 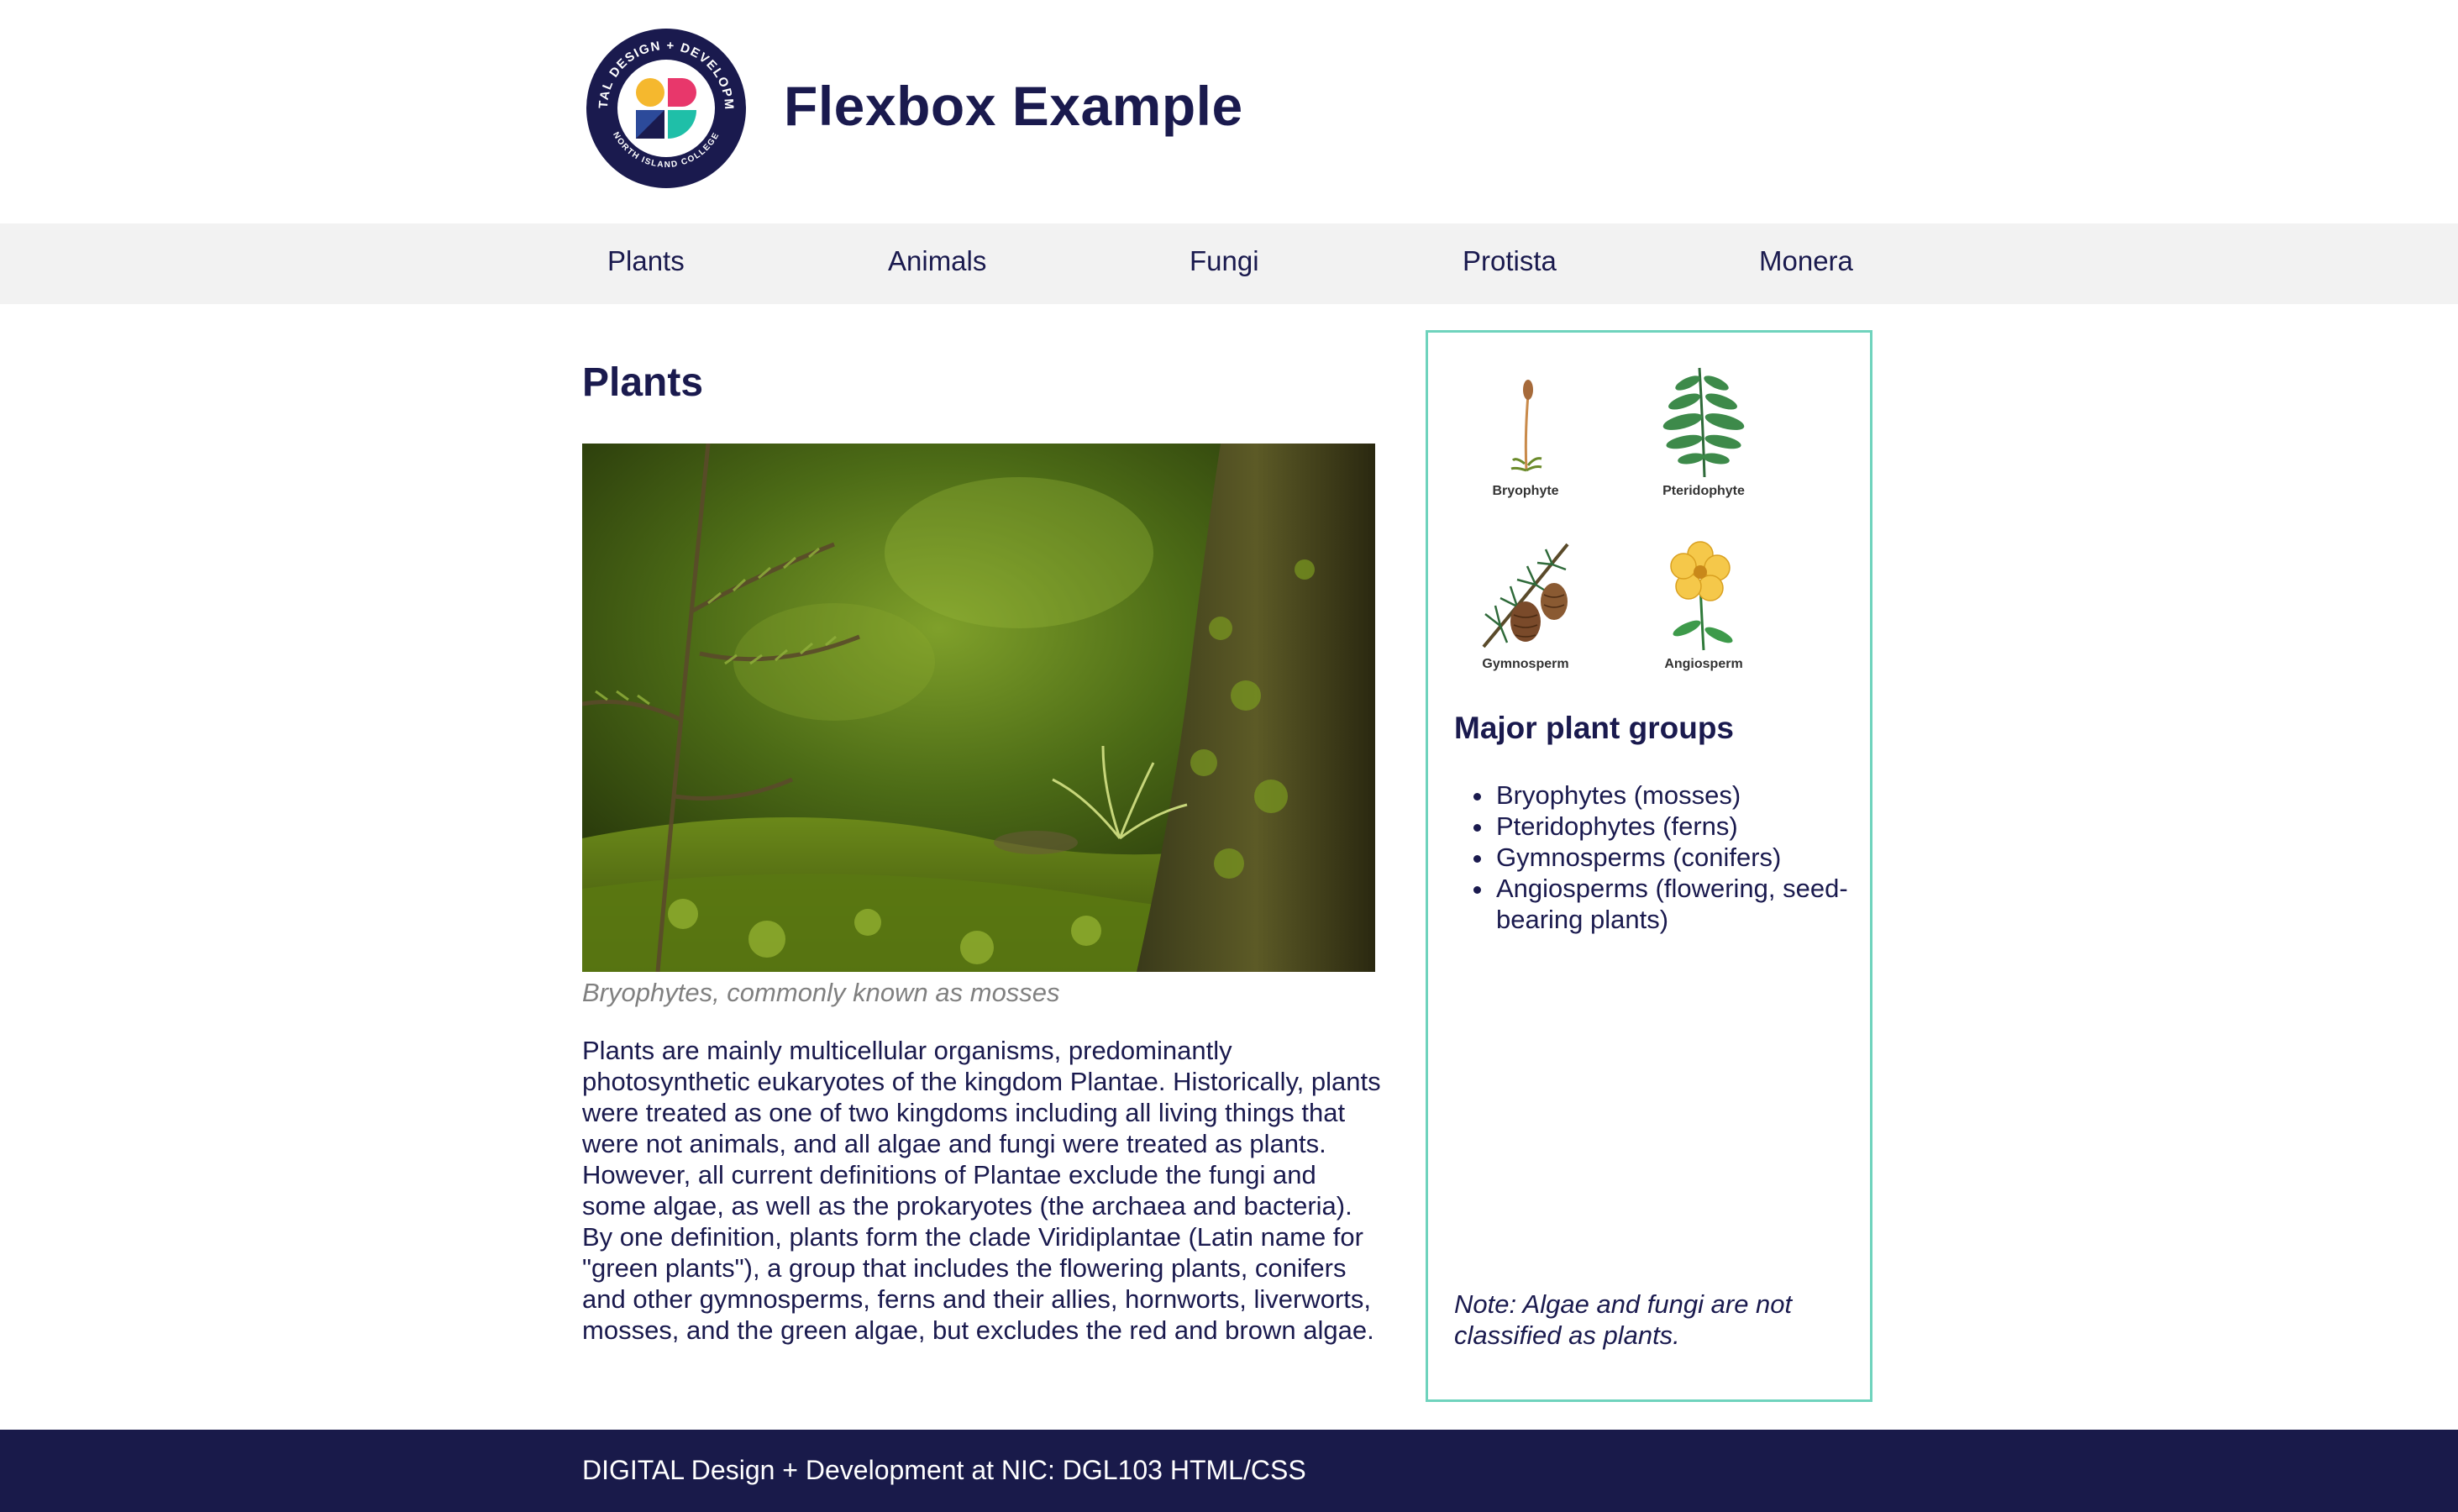 I want to click on photo-caption: Bryophytes, commonly known as mosses, so click(x=821, y=992).